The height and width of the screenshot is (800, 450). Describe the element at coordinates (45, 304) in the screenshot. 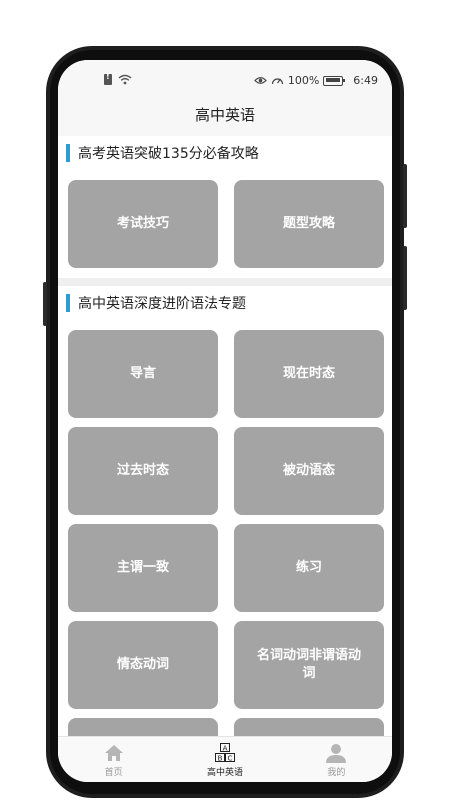

I see `side-key` at that location.